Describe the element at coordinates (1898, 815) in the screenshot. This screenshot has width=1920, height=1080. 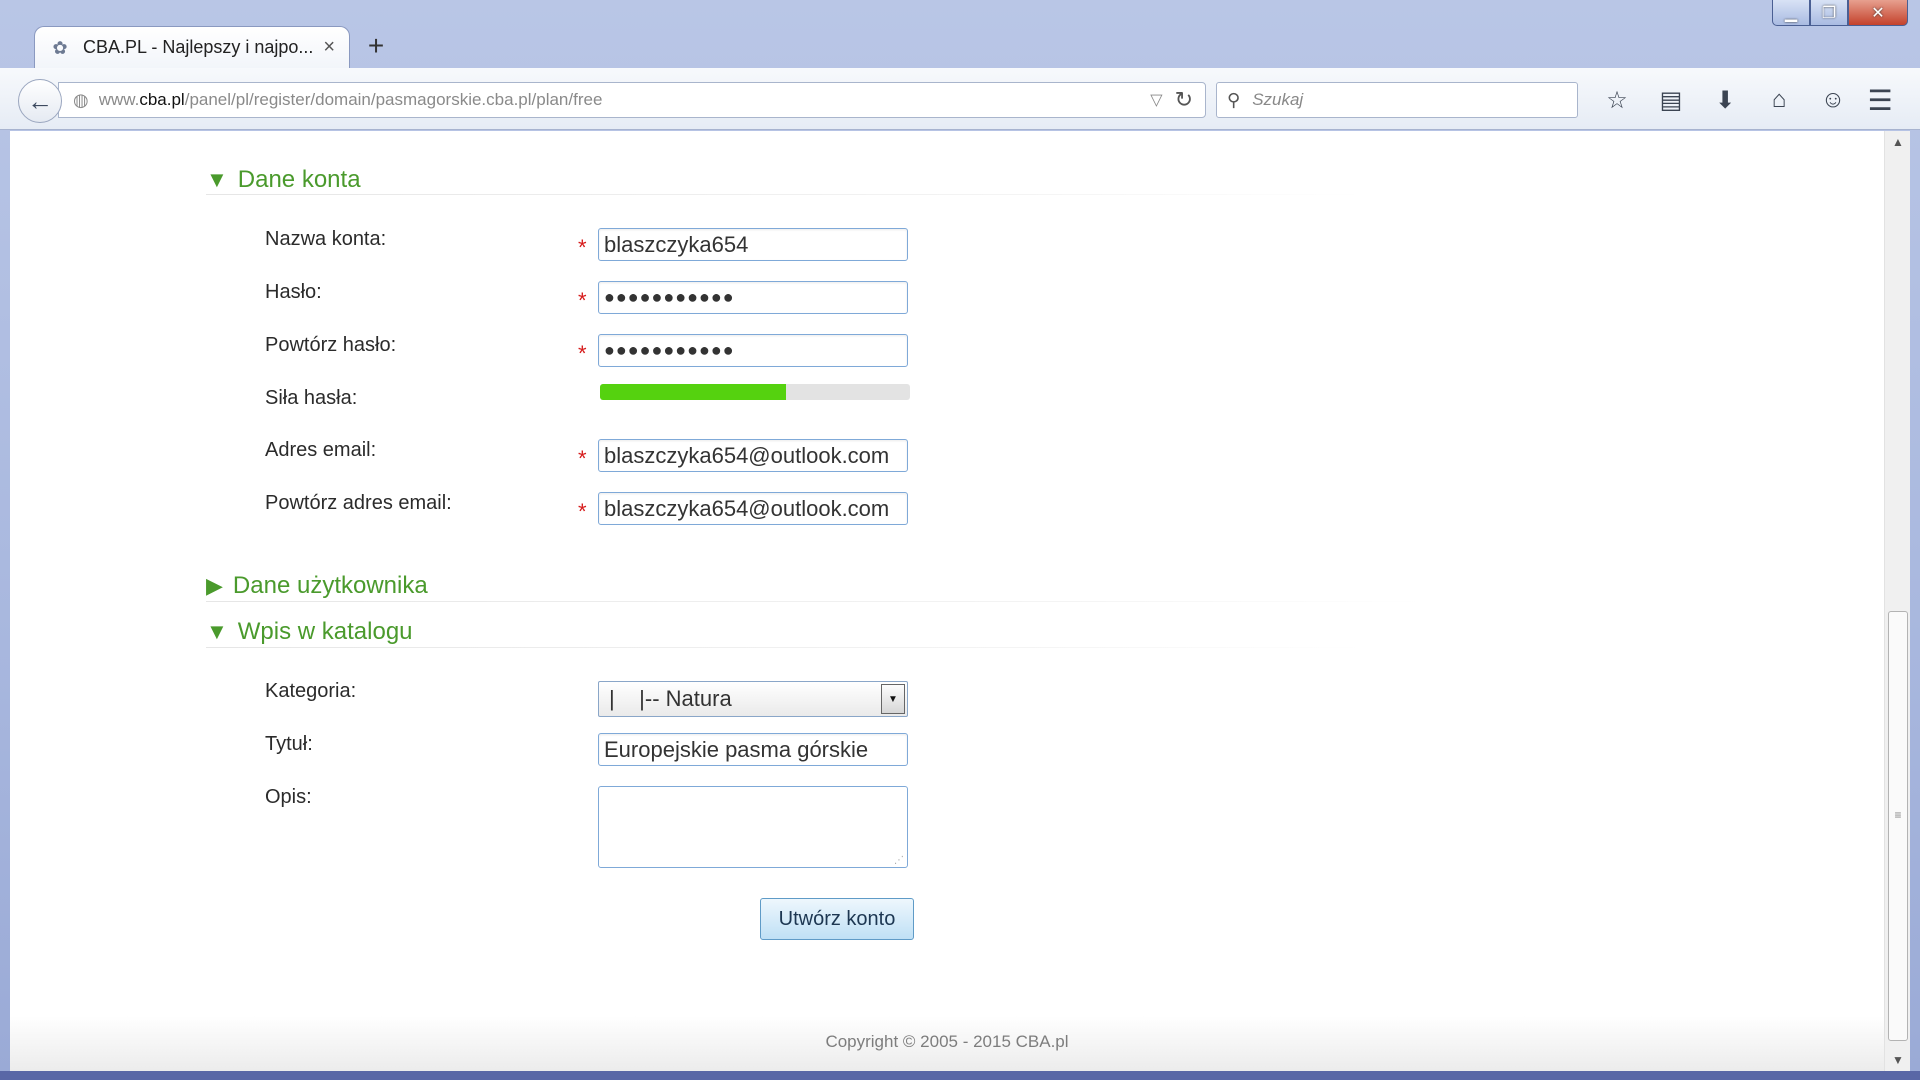
I see `scroll-grip-icon: ≡` at that location.